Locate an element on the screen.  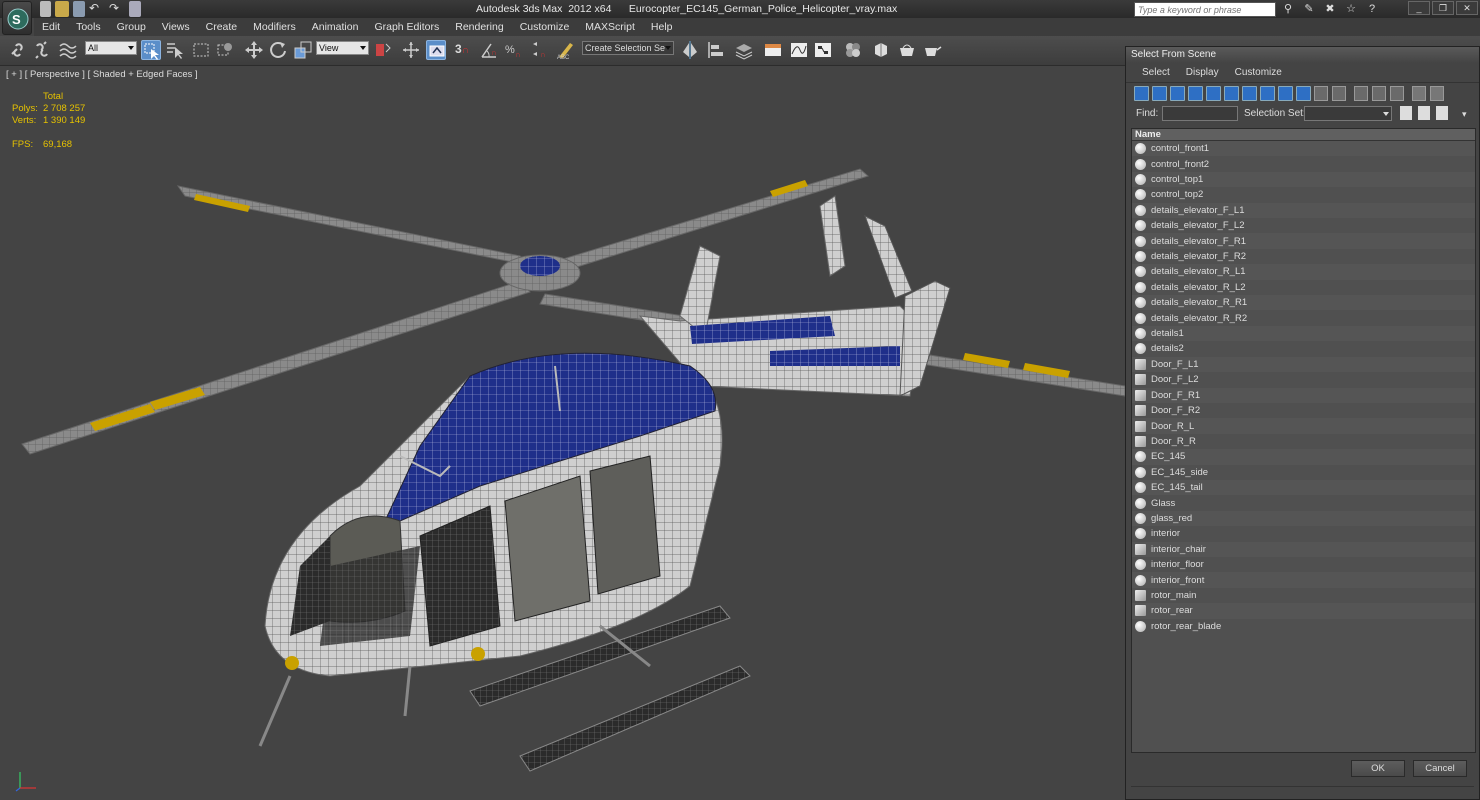
search-box is located at coordinates (1205, 9).